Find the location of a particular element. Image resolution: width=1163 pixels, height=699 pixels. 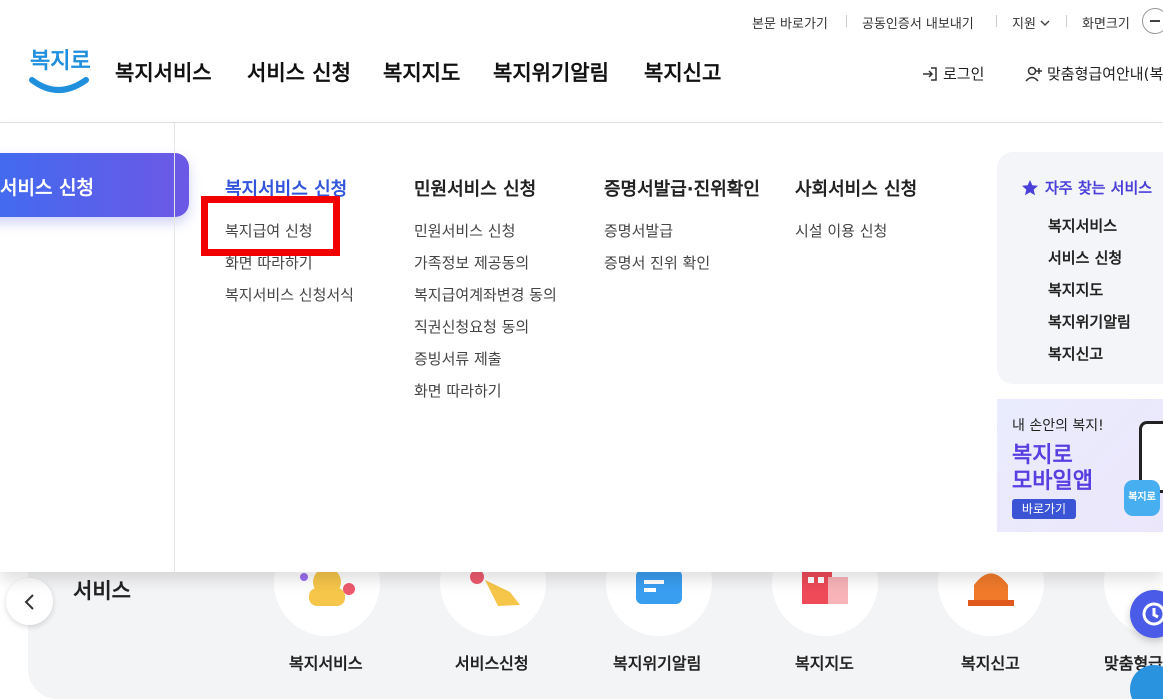

bokjiro-logo: 복지로 is located at coordinates (59, 70).